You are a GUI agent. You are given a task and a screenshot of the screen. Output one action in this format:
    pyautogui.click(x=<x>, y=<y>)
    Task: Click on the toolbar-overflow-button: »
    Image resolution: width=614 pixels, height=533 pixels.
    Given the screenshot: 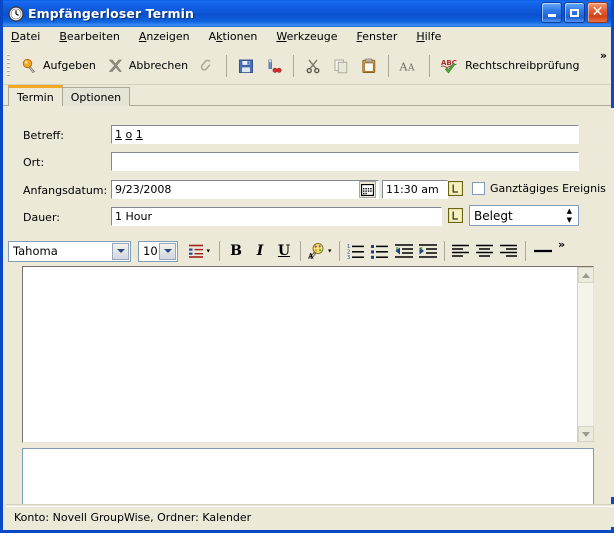 What is the action you would take?
    pyautogui.click(x=603, y=55)
    